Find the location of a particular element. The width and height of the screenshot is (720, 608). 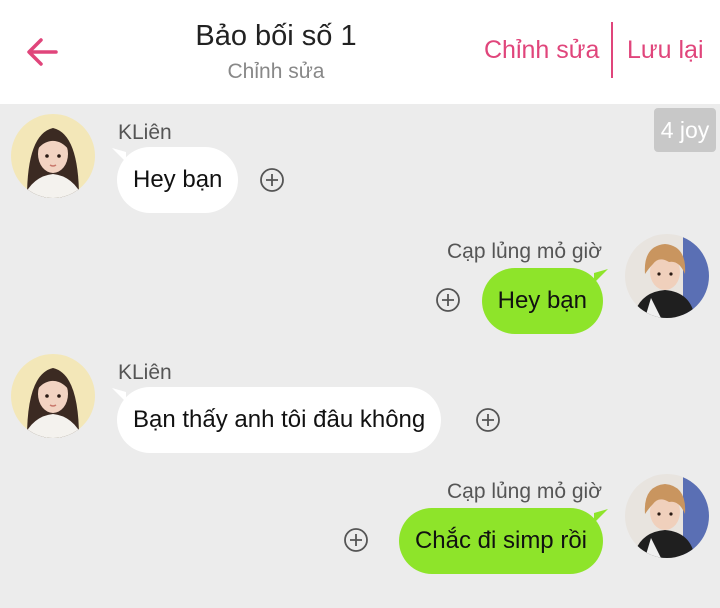

save-button: Lưu lại is located at coordinates (665, 50).